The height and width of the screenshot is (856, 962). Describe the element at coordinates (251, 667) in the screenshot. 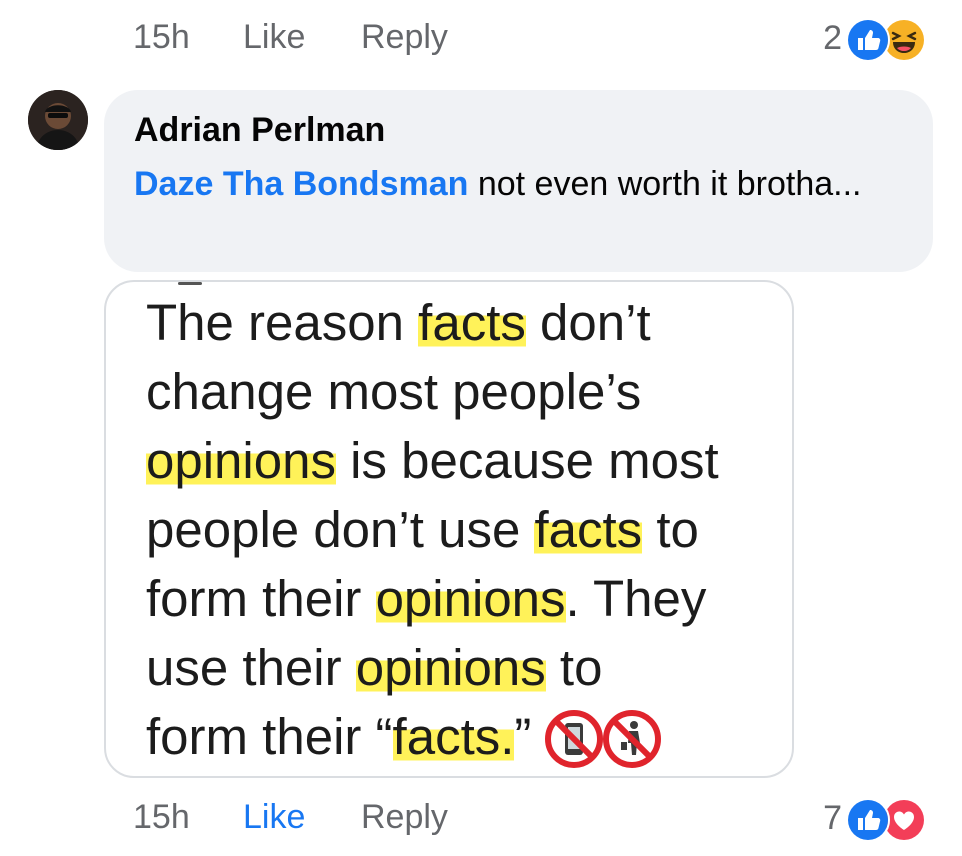

I see `quote-segment: use their` at that location.